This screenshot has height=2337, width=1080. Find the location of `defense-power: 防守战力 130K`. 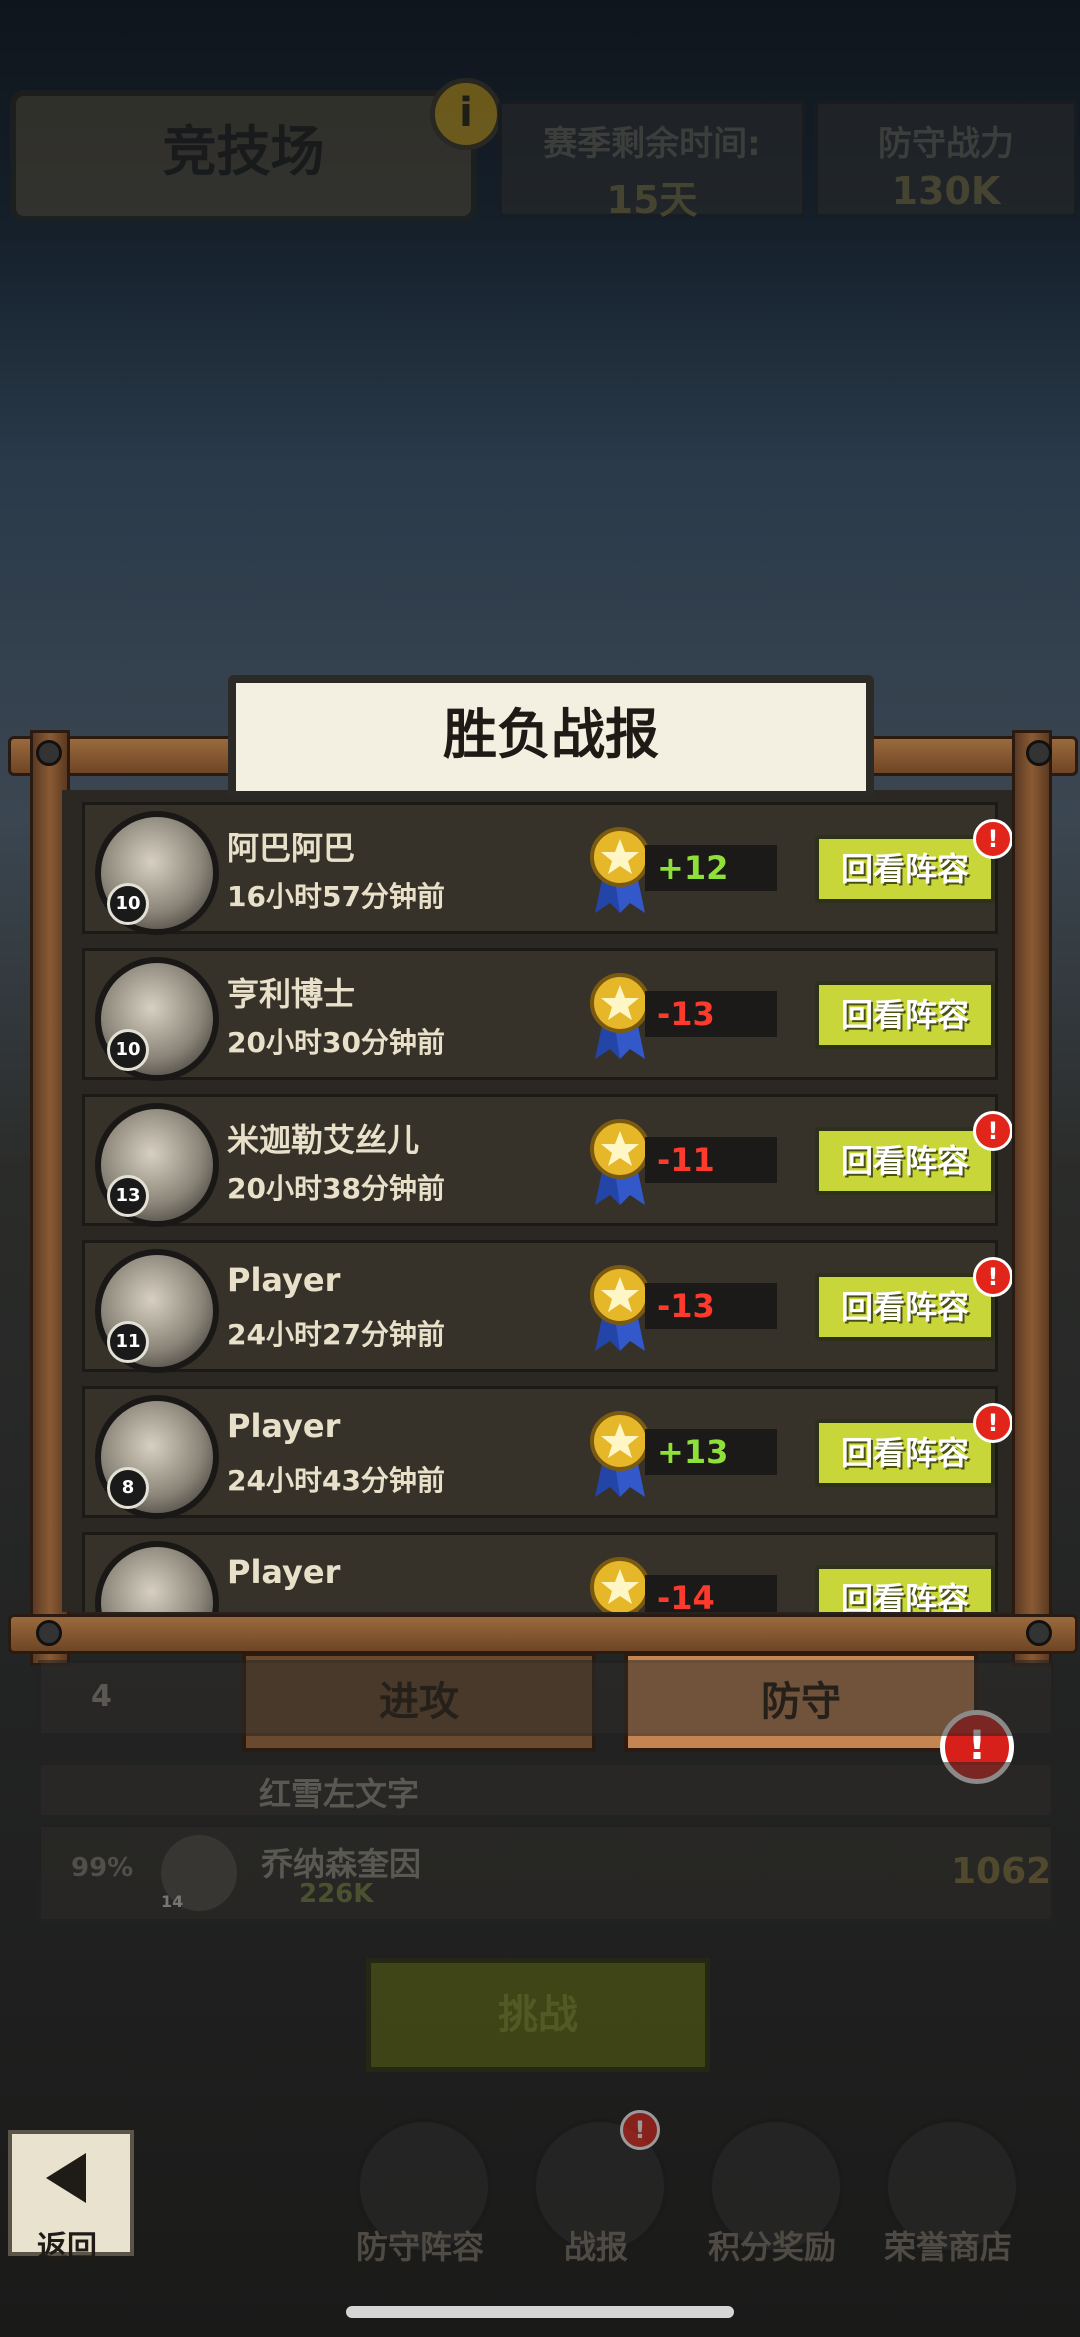

defense-power: 防守战力 130K is located at coordinates (946, 159).